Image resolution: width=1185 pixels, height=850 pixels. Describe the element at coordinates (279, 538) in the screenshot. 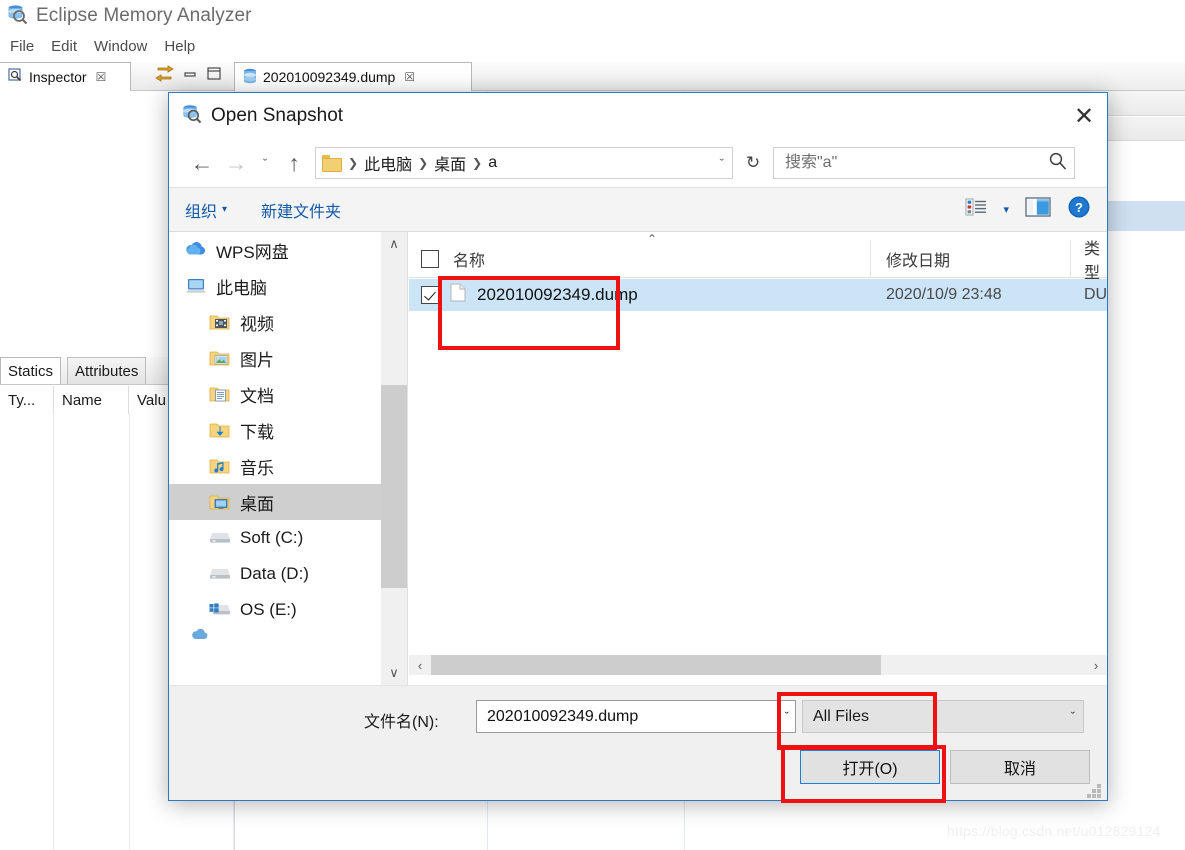

I see `tree-item-soft-c: Soft (C:)` at that location.